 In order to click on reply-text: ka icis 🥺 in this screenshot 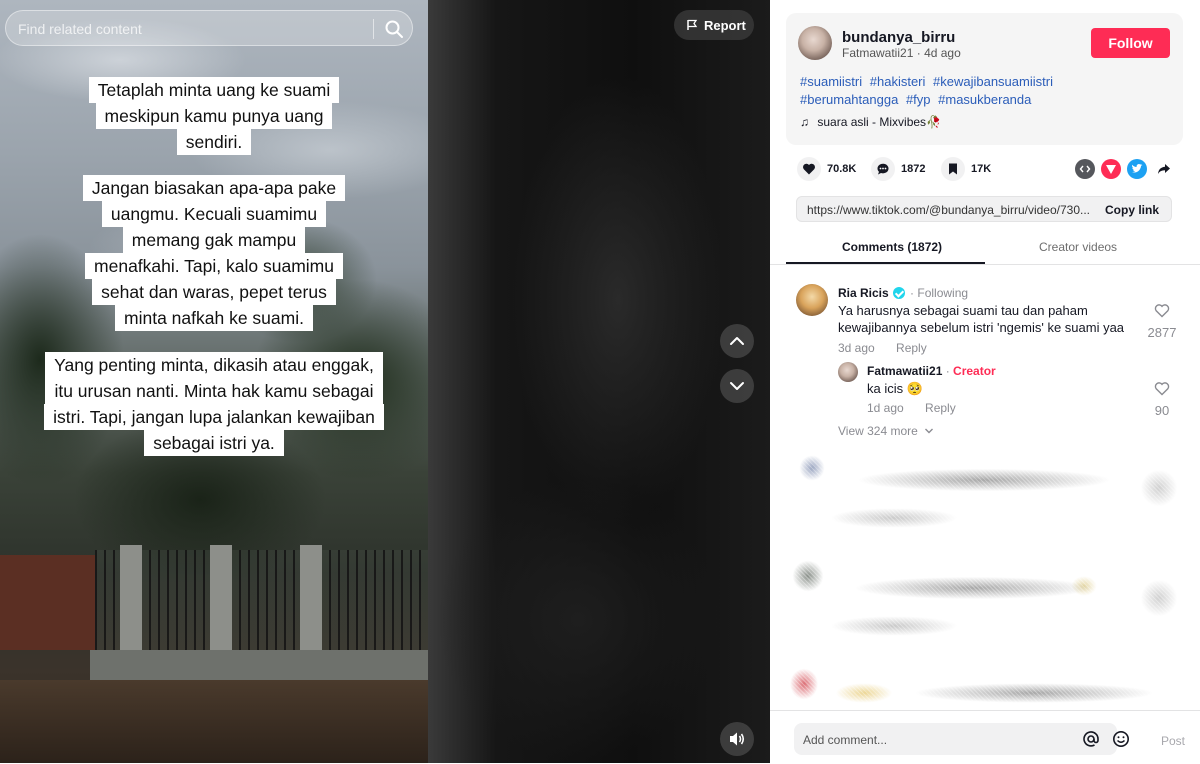, I will do `click(895, 388)`.